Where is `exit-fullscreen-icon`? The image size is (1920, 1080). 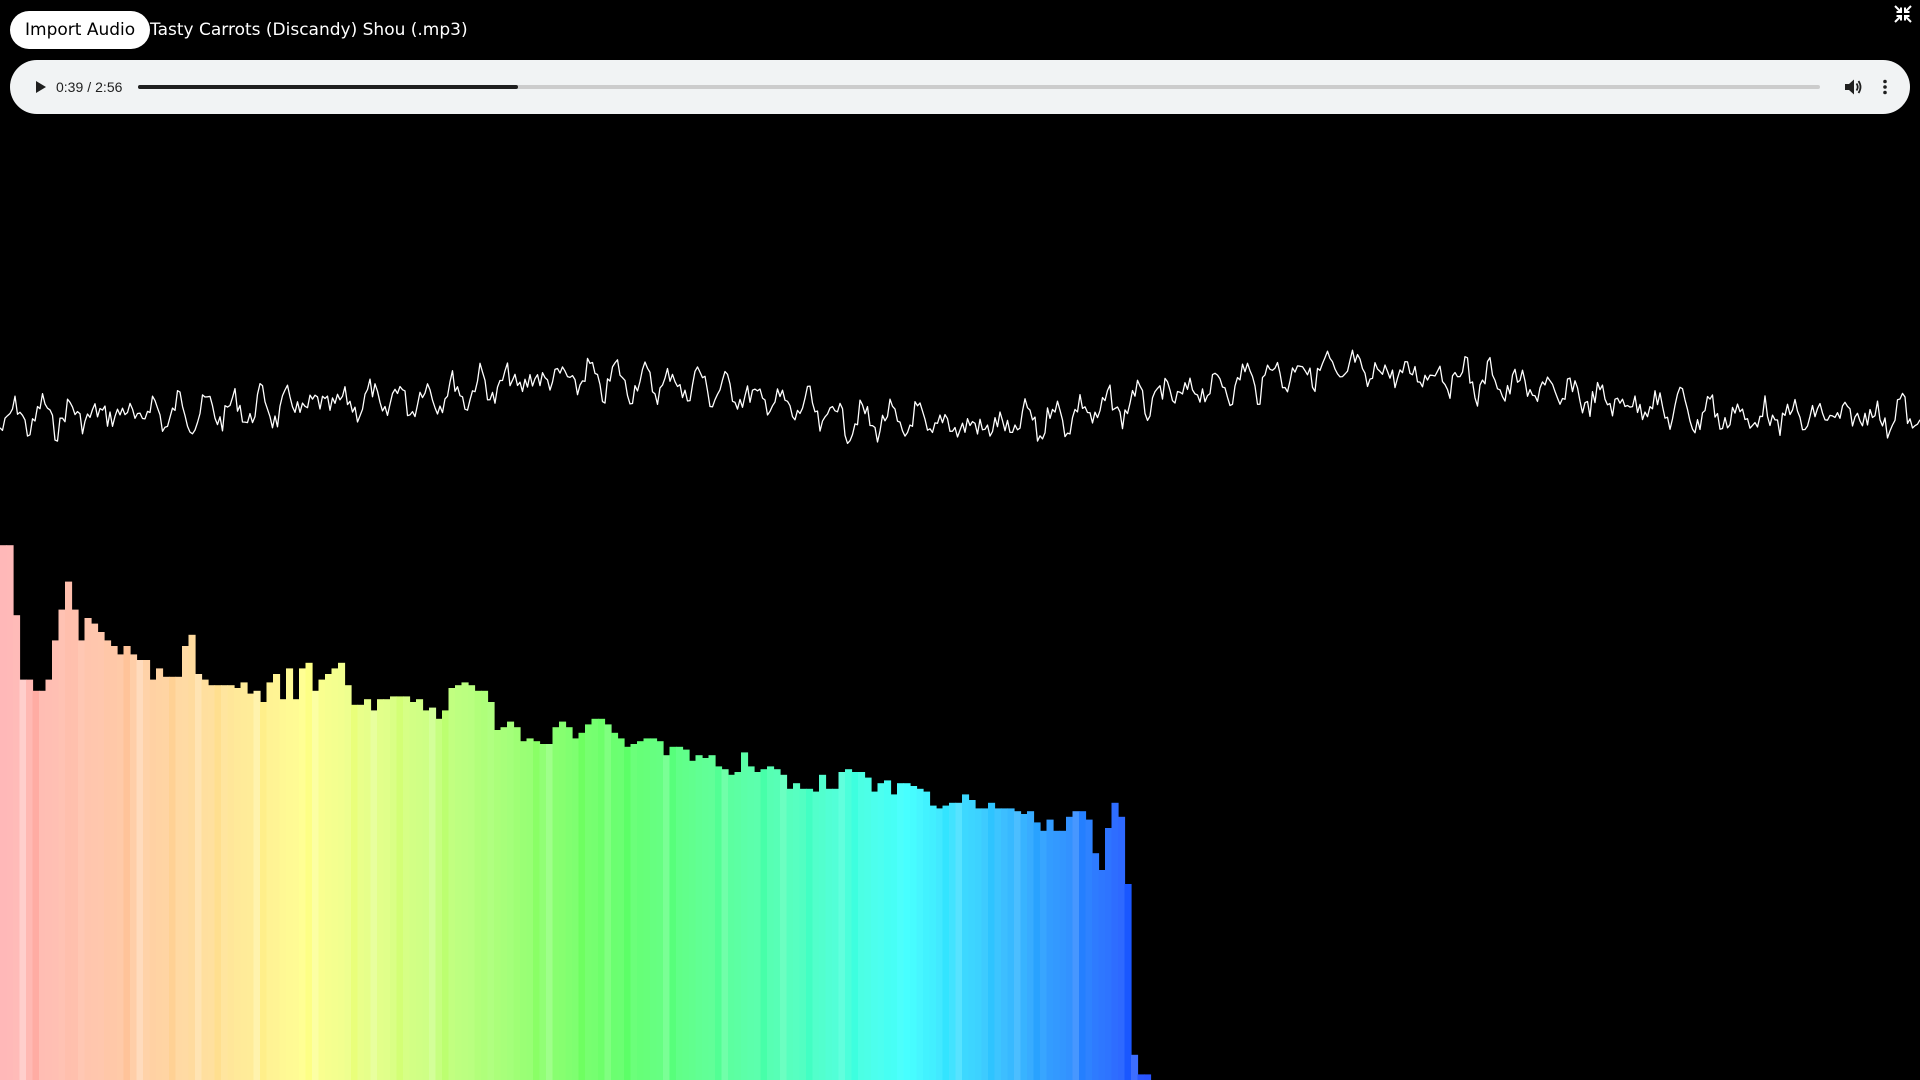
exit-fullscreen-icon is located at coordinates (1903, 14).